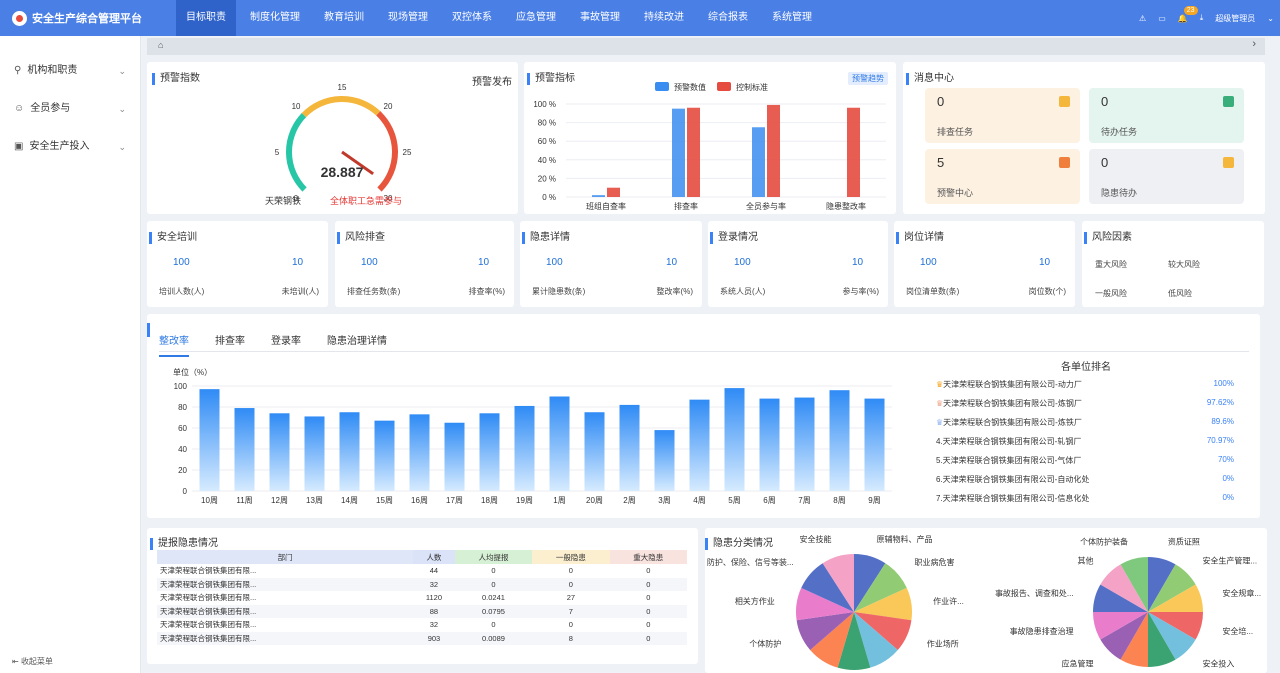 This screenshot has width=1280, height=673. What do you see at coordinates (70, 109) in the screenshot?
I see `sidebar-item: ☺ 全员参与 ⌄` at bounding box center [70, 109].